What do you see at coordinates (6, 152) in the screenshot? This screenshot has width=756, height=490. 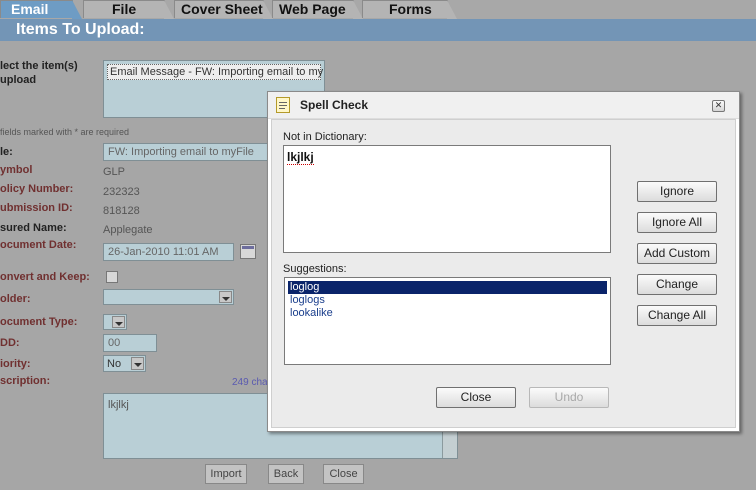 I see `title-label: le:` at bounding box center [6, 152].